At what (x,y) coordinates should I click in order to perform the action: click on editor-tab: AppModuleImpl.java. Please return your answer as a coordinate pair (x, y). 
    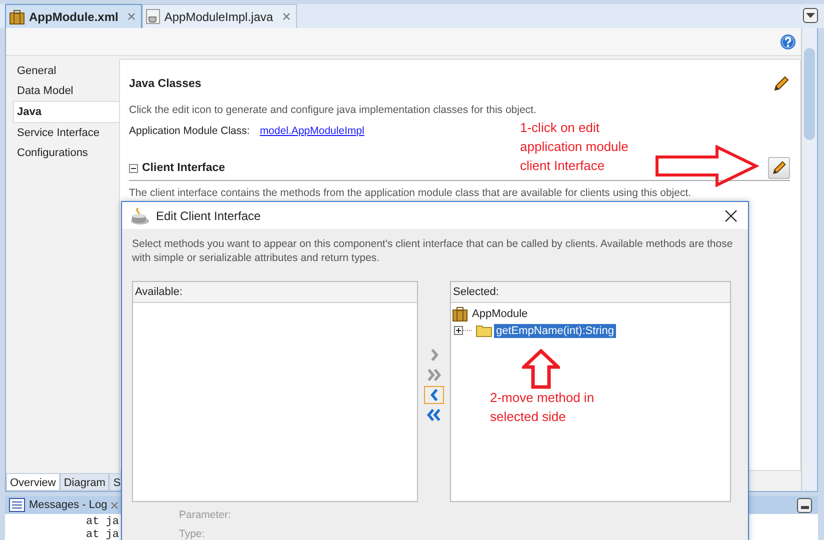
    Looking at the image, I should click on (220, 16).